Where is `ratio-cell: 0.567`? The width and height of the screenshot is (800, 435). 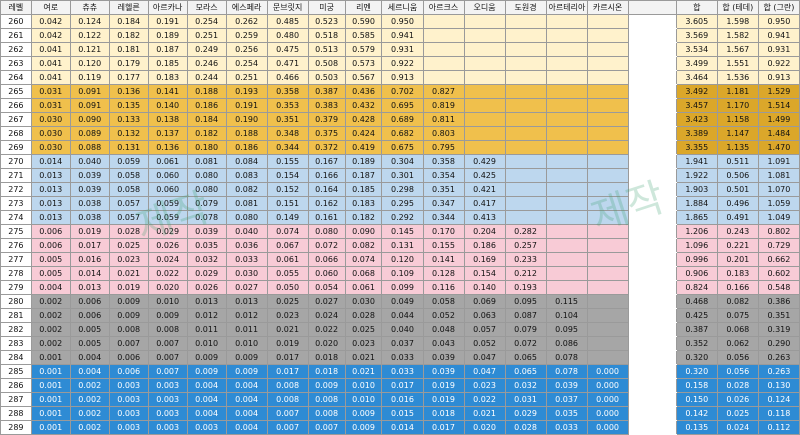
ratio-cell: 0.567 is located at coordinates (363, 77).